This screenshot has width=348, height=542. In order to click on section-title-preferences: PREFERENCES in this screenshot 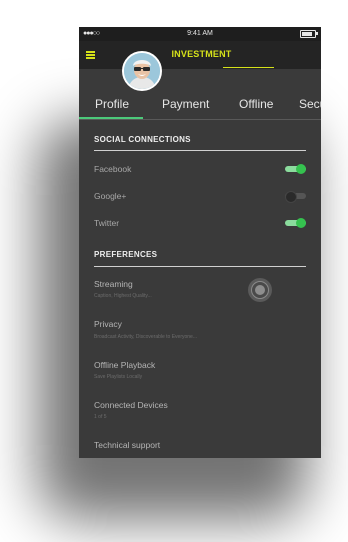, I will do `click(126, 254)`.